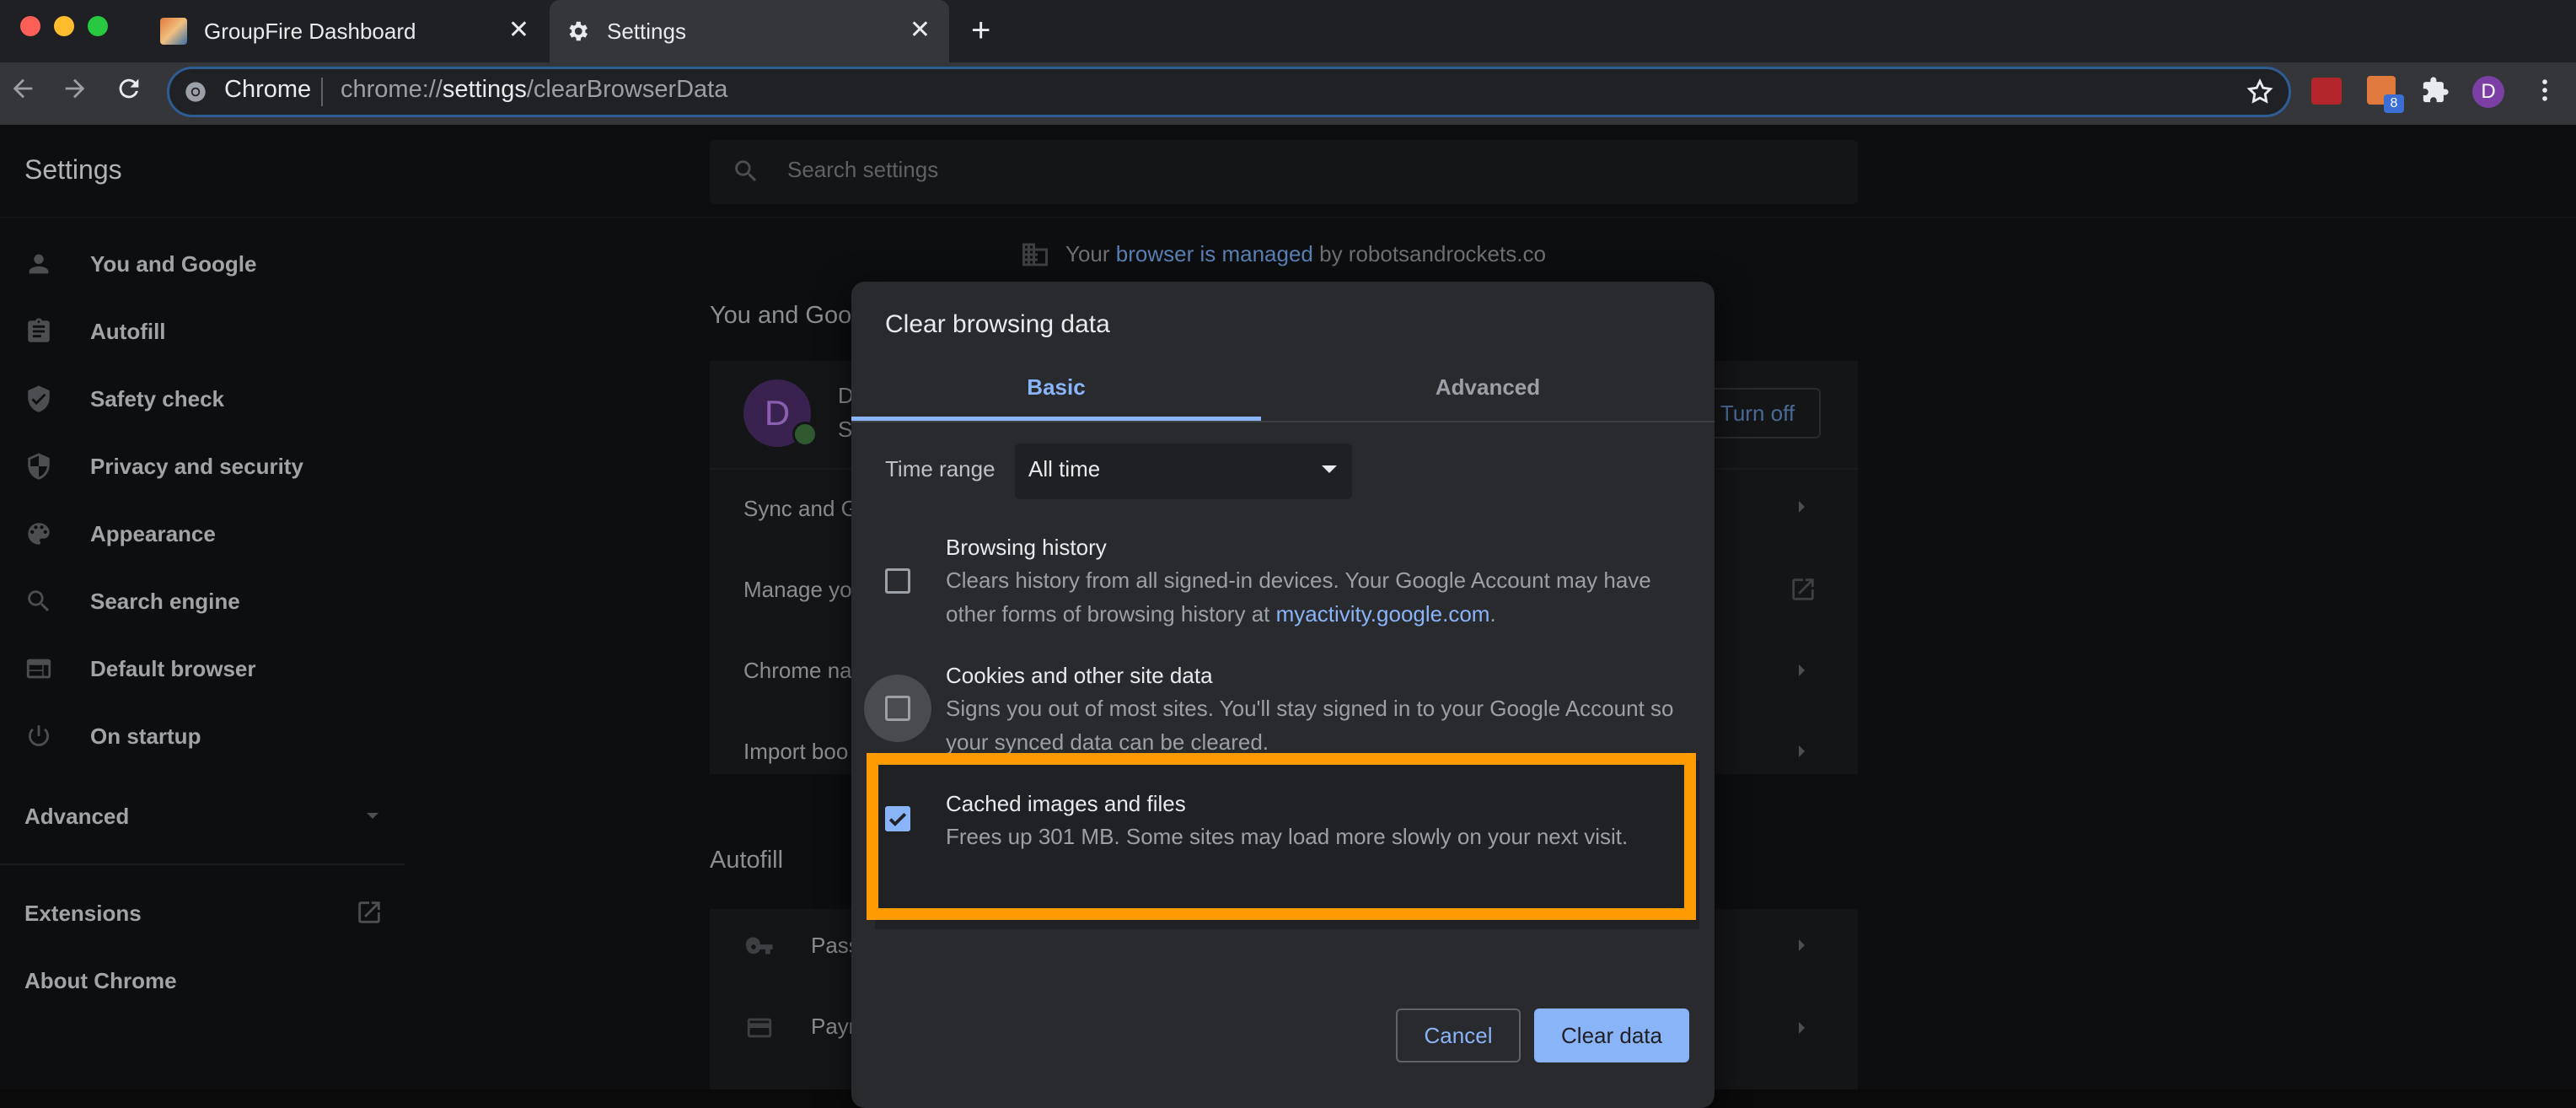 This screenshot has height=1108, width=2576. I want to click on sidebar-item-appearance: Appearance, so click(120, 534).